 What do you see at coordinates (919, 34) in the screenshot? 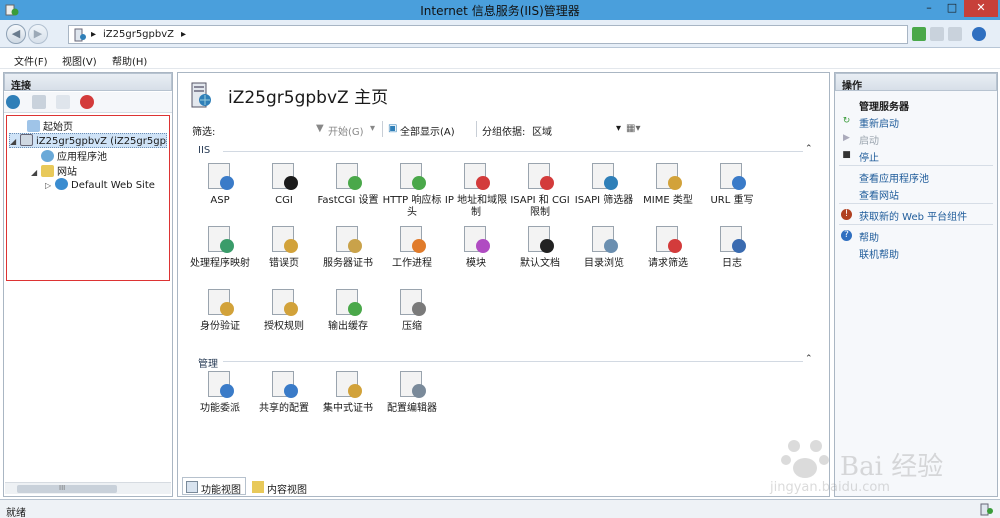
I see `refresh-icon` at bounding box center [919, 34].